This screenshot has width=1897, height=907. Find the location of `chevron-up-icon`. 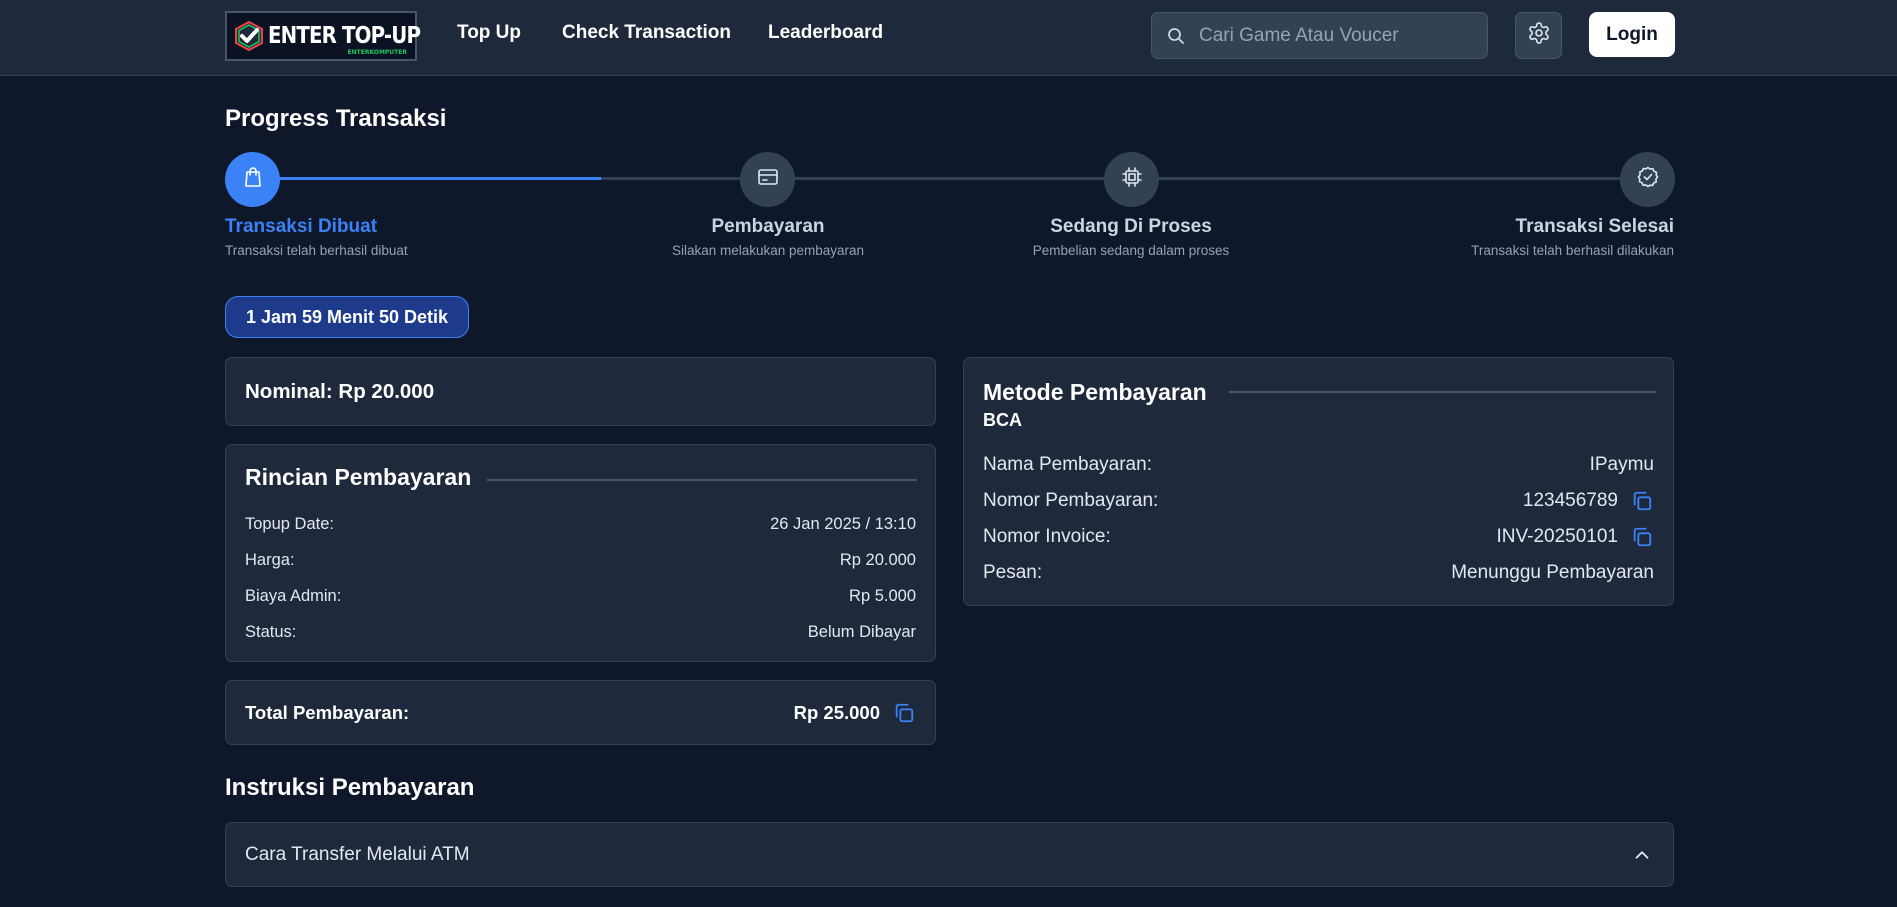

chevron-up-icon is located at coordinates (1642, 857).